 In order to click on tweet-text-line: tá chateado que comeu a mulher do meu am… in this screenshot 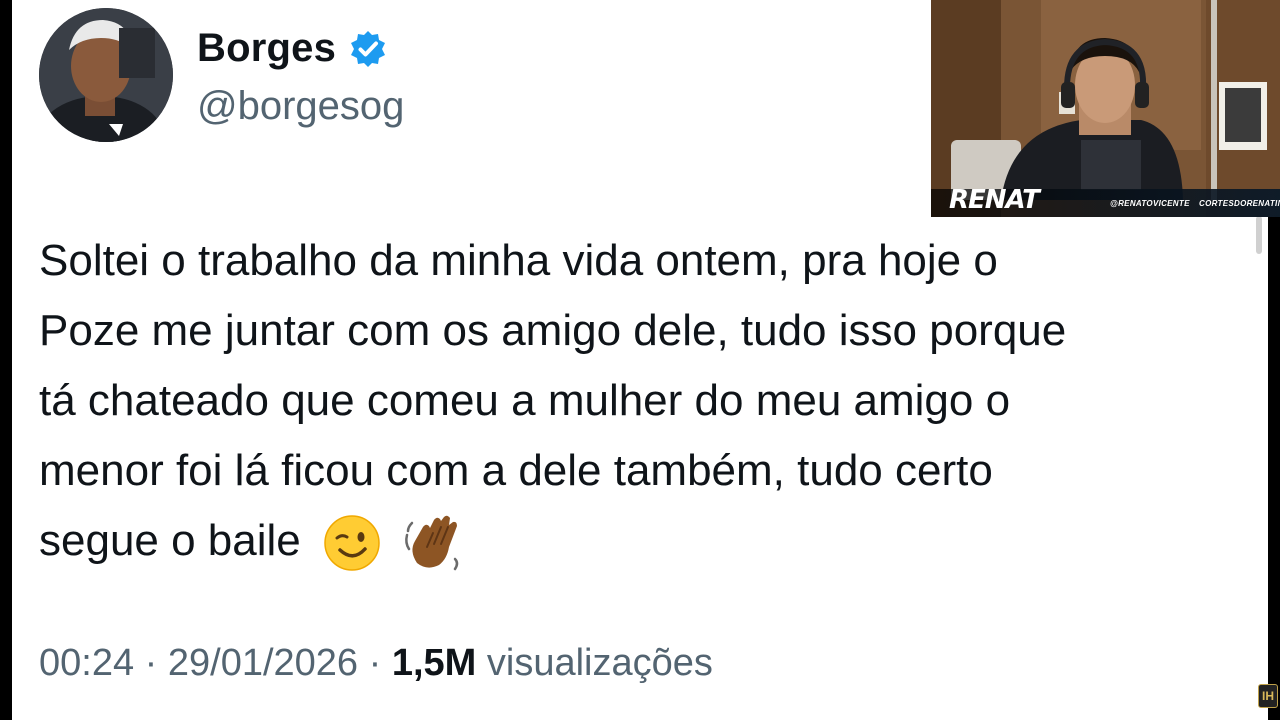, I will do `click(525, 400)`.